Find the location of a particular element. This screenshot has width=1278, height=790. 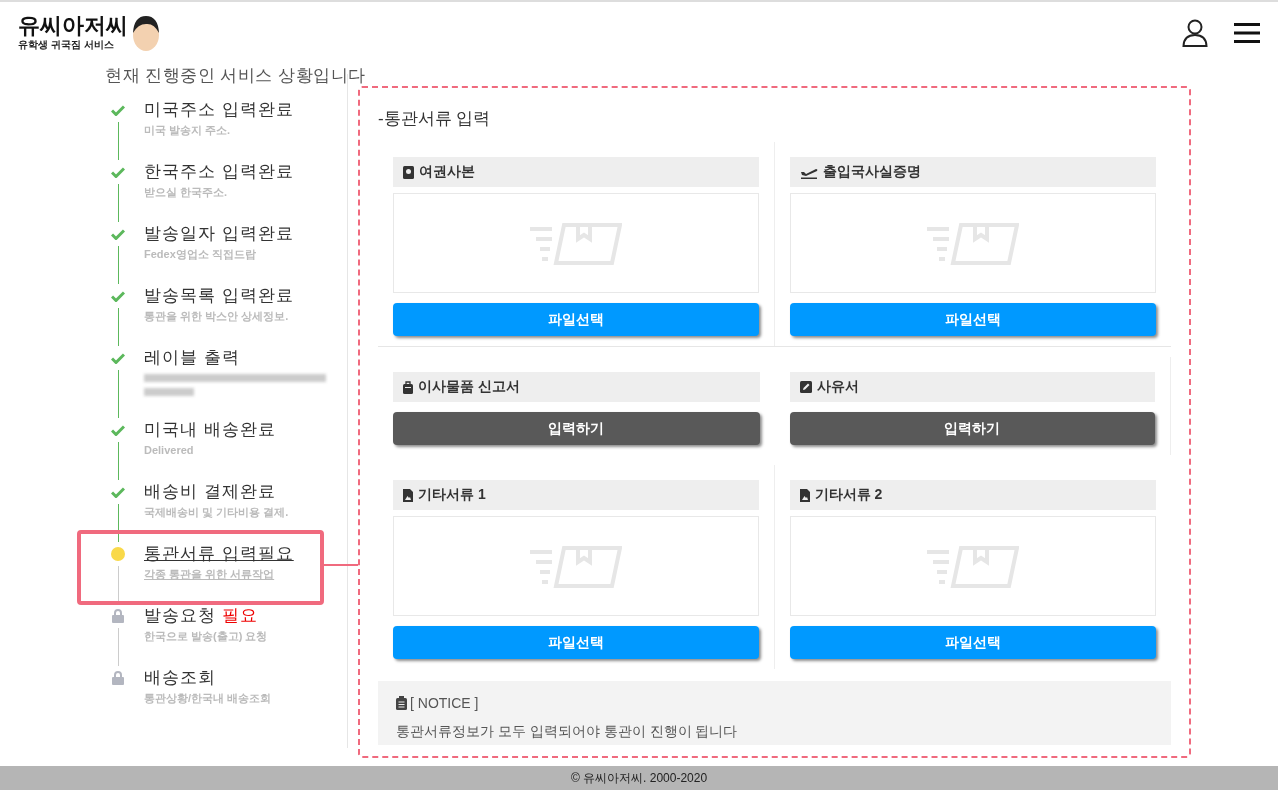

step-title: 발송일자 입력완료 is located at coordinates (219, 234).